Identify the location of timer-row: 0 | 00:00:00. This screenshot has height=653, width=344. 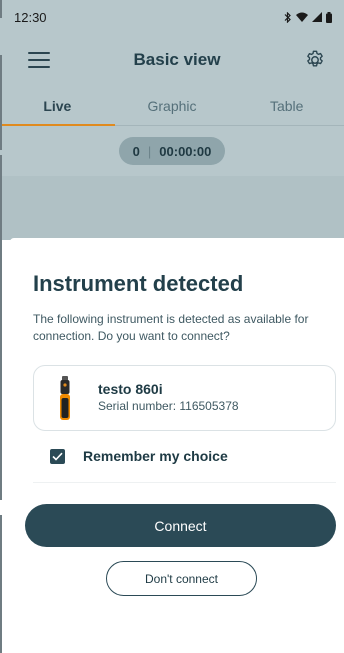
(172, 151).